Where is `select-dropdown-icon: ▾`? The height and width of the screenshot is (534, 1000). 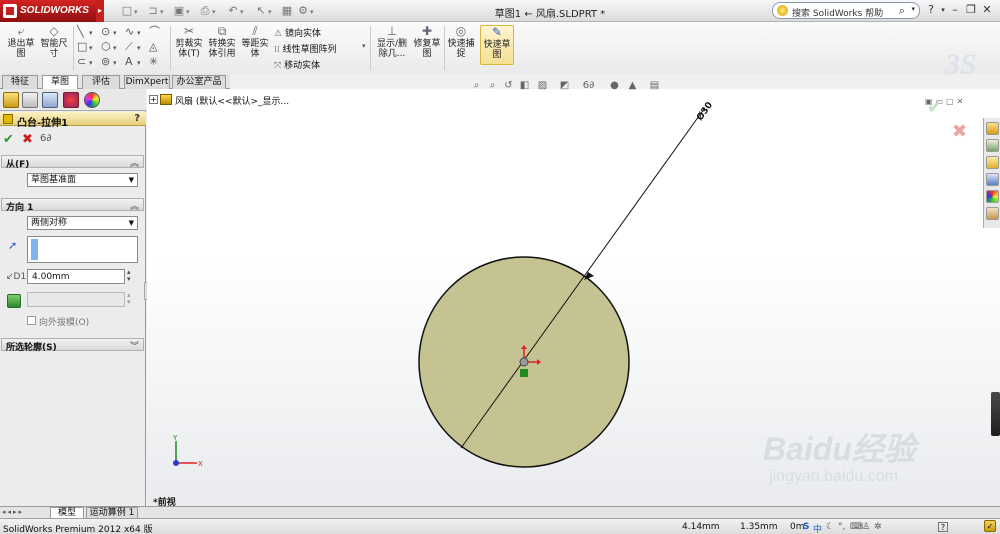
select-dropdown-icon: ▾ is located at coordinates (272, 11).